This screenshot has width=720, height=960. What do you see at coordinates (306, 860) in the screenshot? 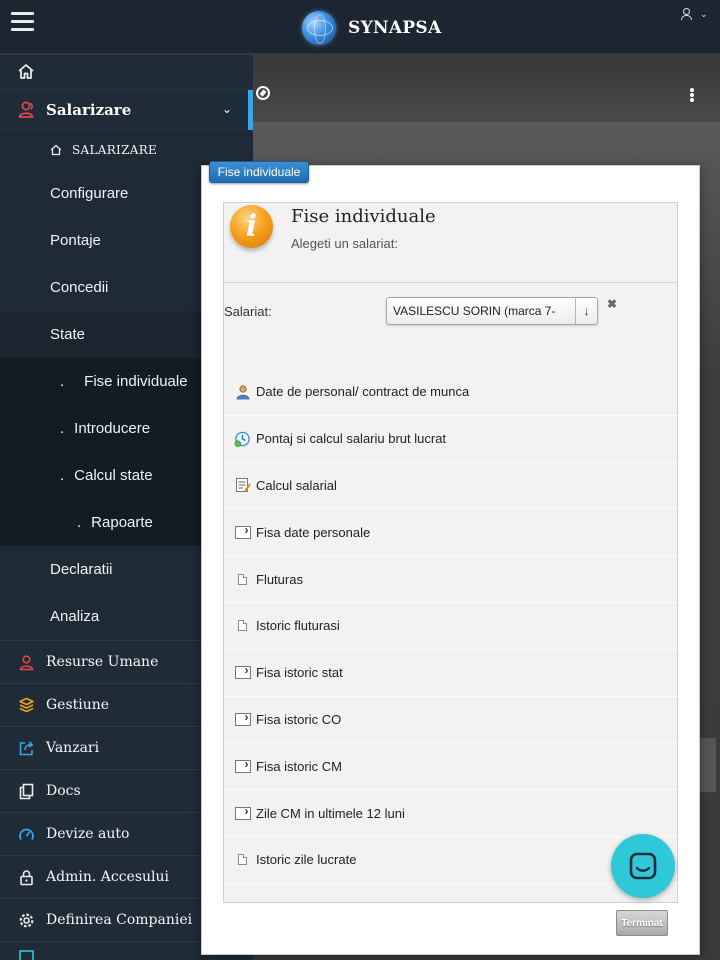
I see `link-label: Istoric zile lucrate` at bounding box center [306, 860].